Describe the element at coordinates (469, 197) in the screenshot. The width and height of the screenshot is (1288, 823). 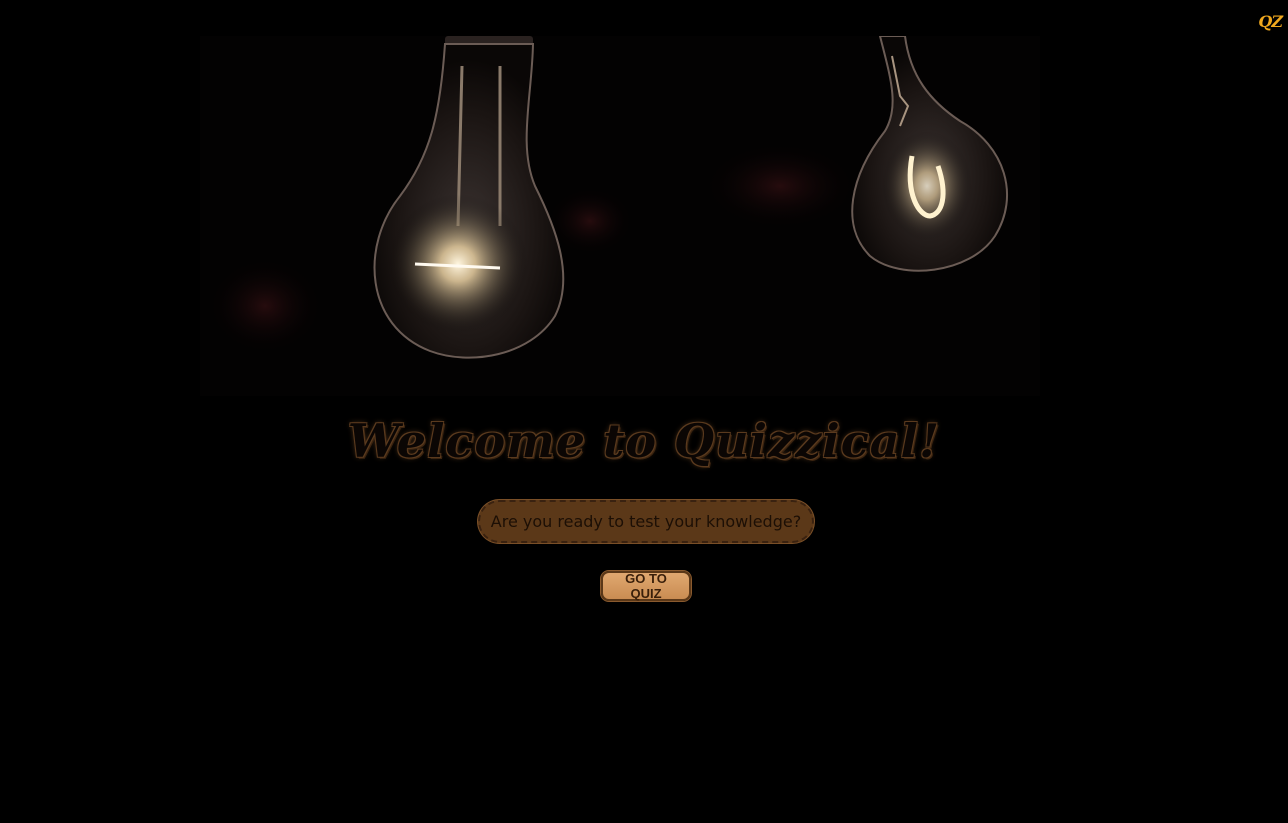
I see `left-bulb` at that location.